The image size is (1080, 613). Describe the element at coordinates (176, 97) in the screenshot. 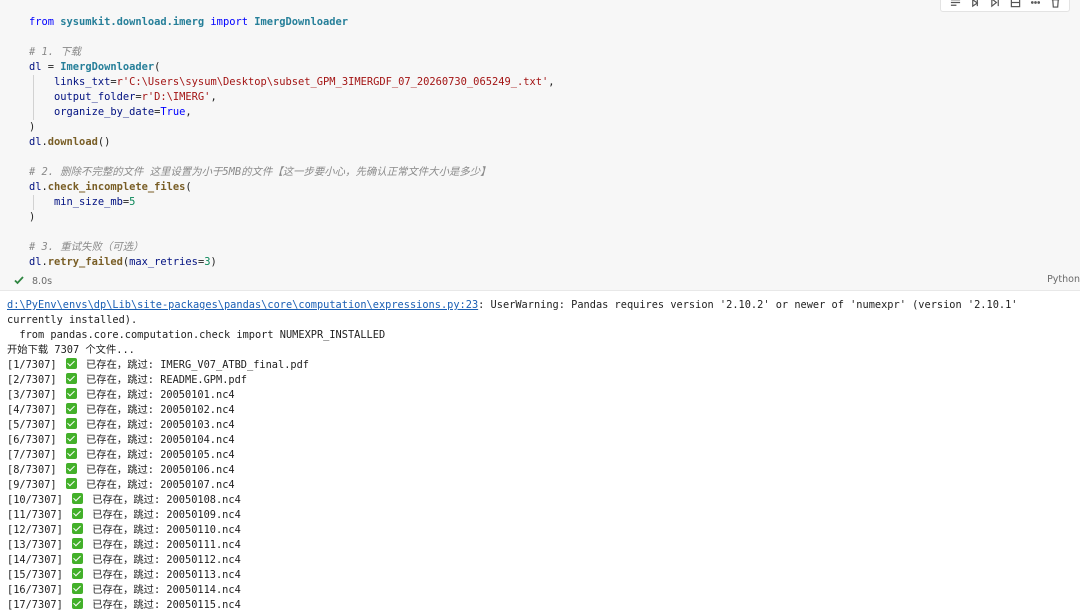

I see `code-token: r'D:\IMERG'` at that location.